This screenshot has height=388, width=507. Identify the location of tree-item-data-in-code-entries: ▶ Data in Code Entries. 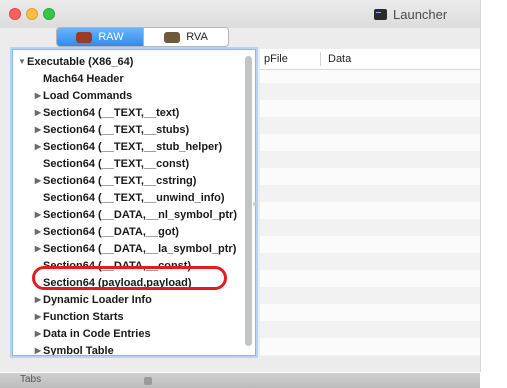
(144, 333).